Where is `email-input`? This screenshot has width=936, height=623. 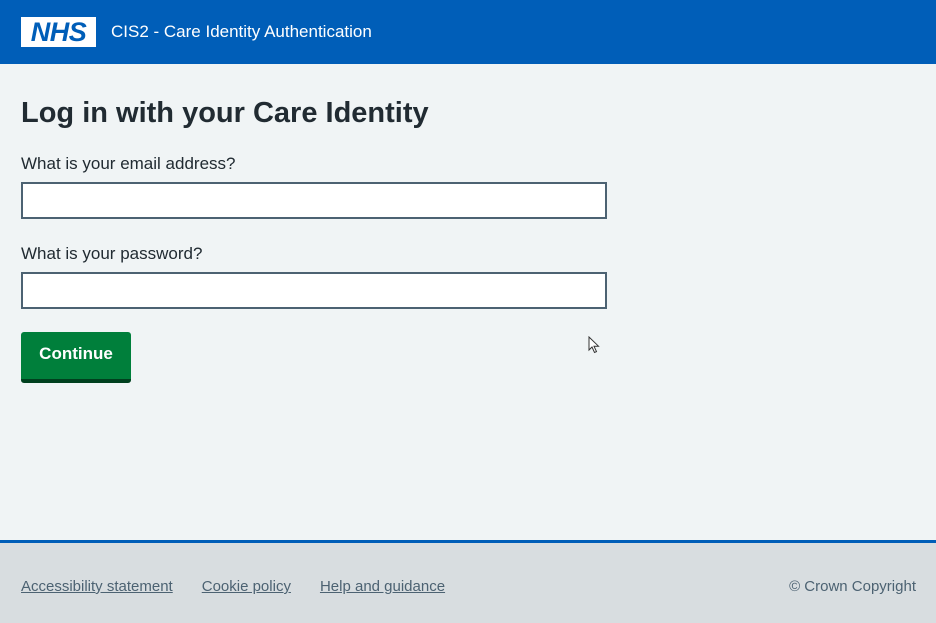
email-input is located at coordinates (314, 200).